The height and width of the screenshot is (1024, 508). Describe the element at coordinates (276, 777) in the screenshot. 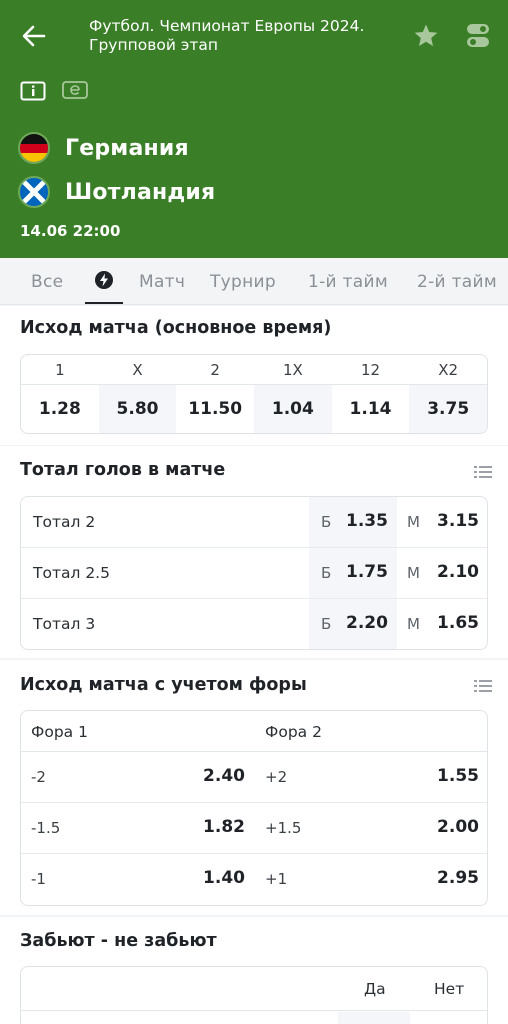

I see `handicap2-value: +2` at that location.